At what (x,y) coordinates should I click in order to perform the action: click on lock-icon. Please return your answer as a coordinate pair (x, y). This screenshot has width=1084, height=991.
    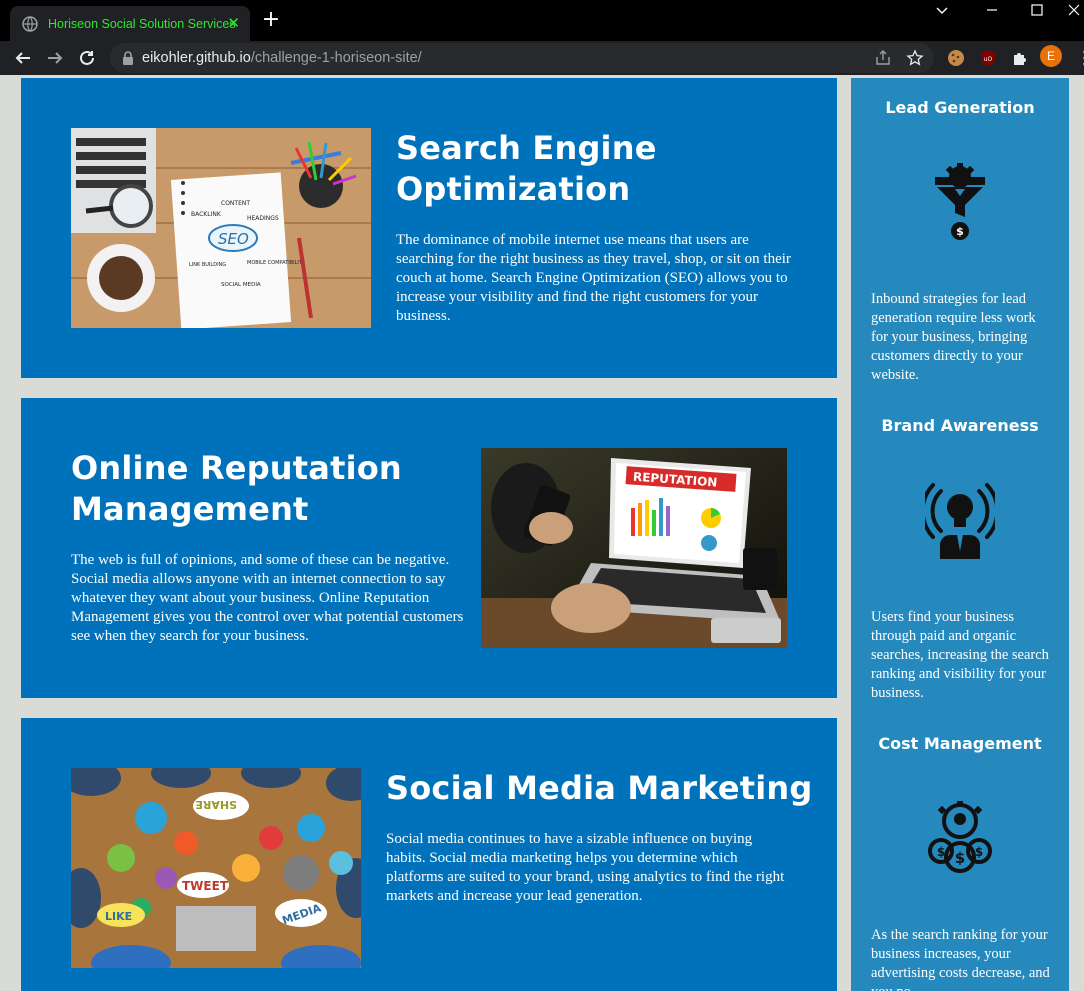
    Looking at the image, I should click on (128, 58).